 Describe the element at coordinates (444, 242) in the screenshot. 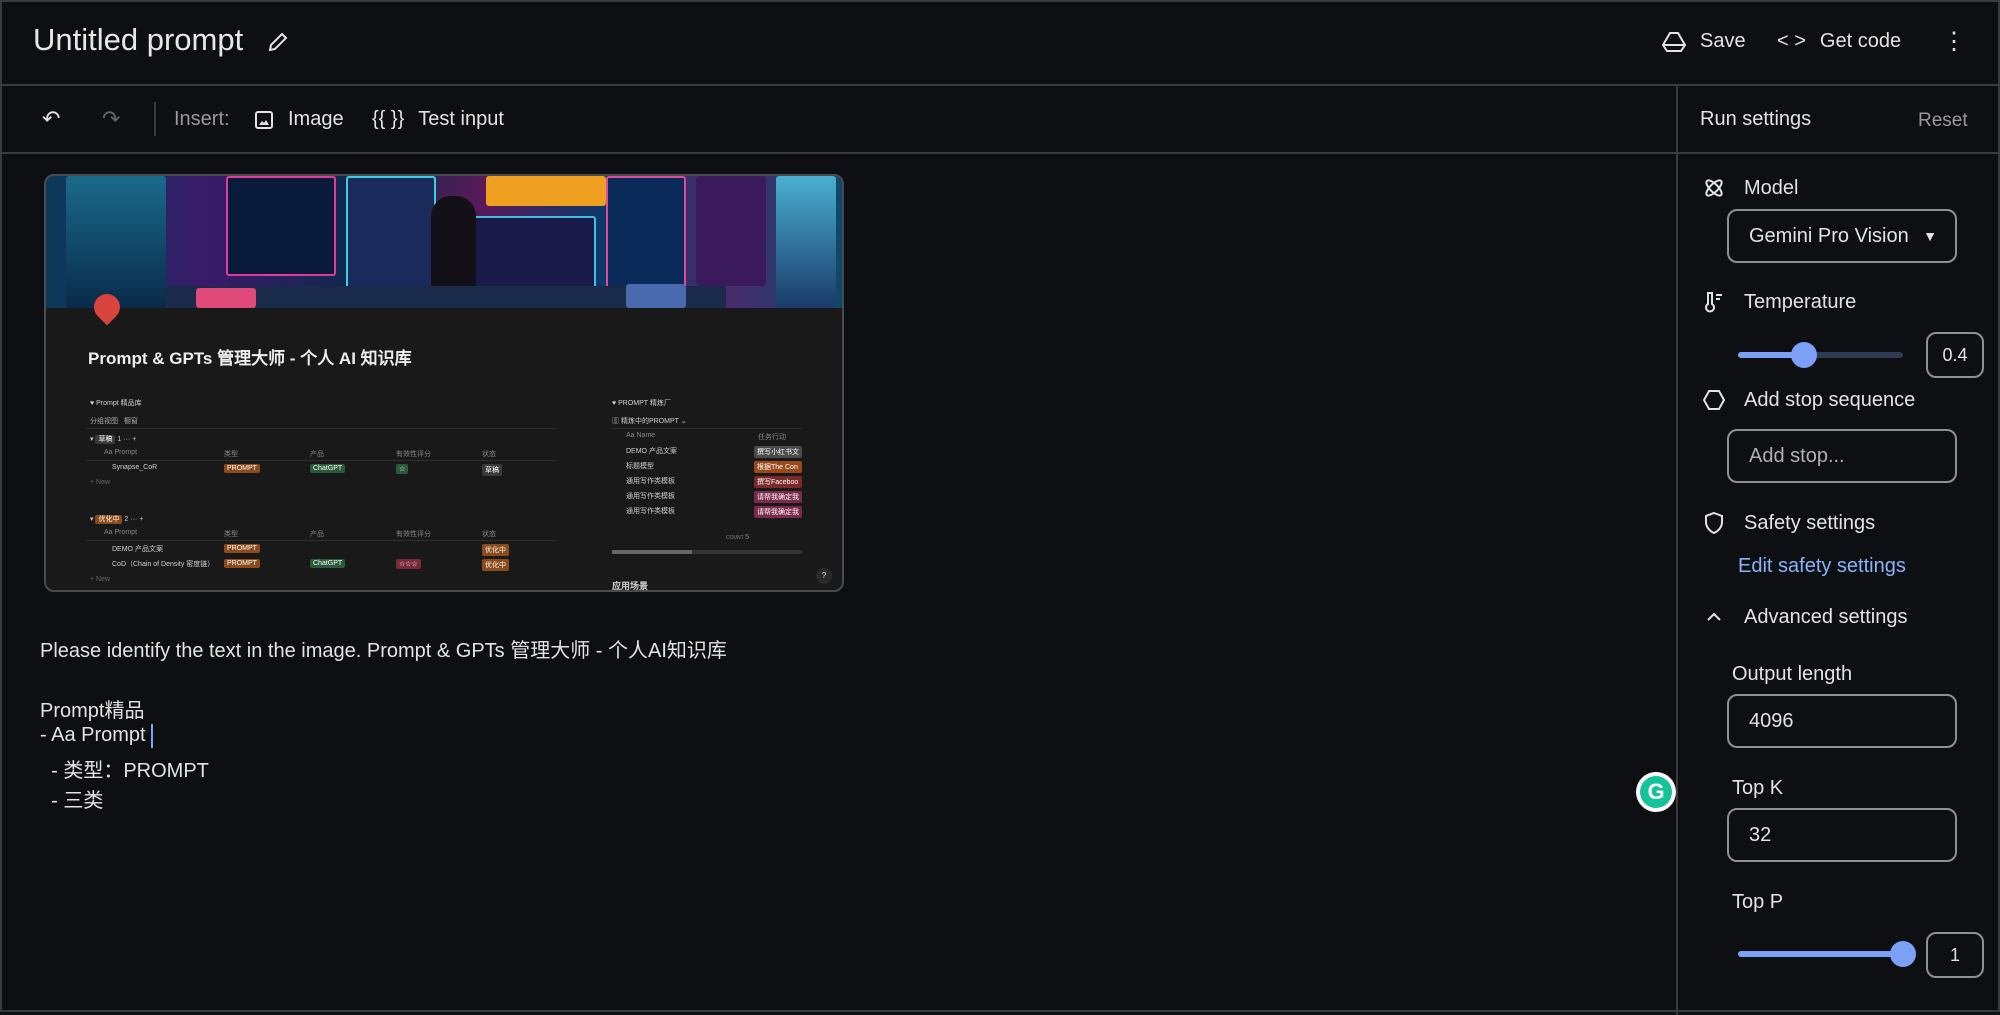

I see `image-banner` at that location.